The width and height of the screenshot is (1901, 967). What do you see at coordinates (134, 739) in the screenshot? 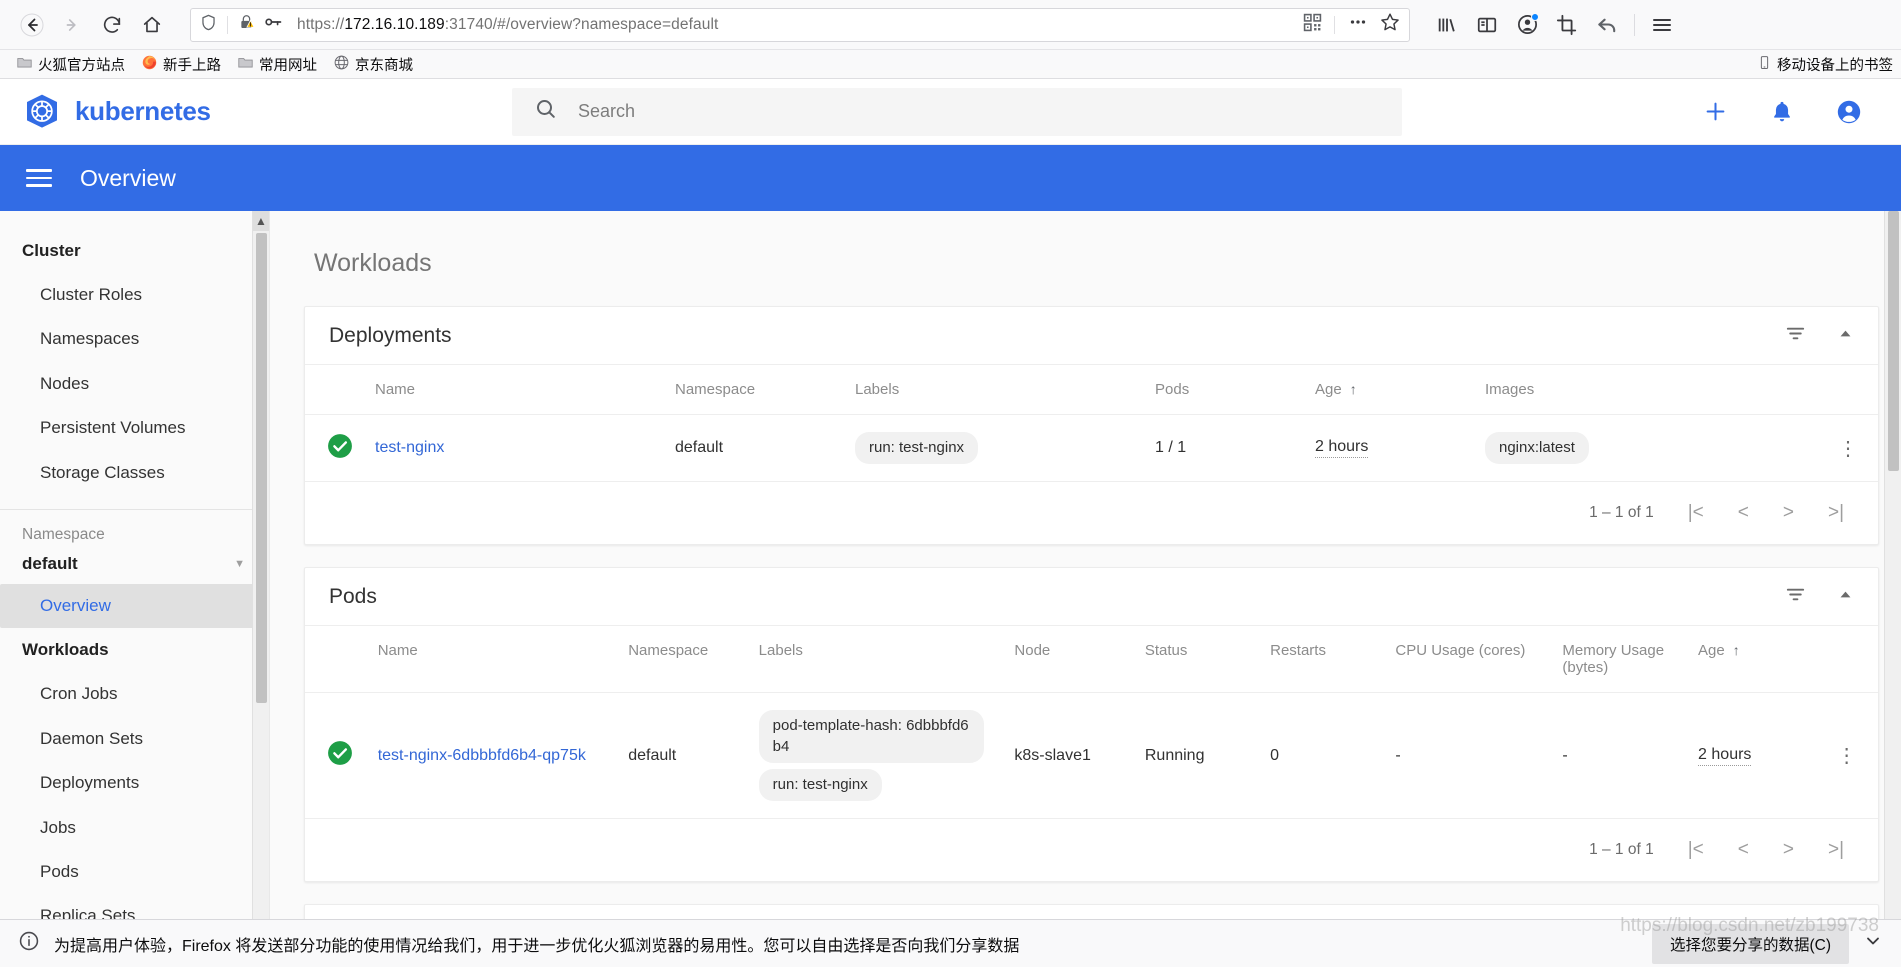
I see `sidebar-item-daemon-sets: Daemon Sets` at bounding box center [134, 739].